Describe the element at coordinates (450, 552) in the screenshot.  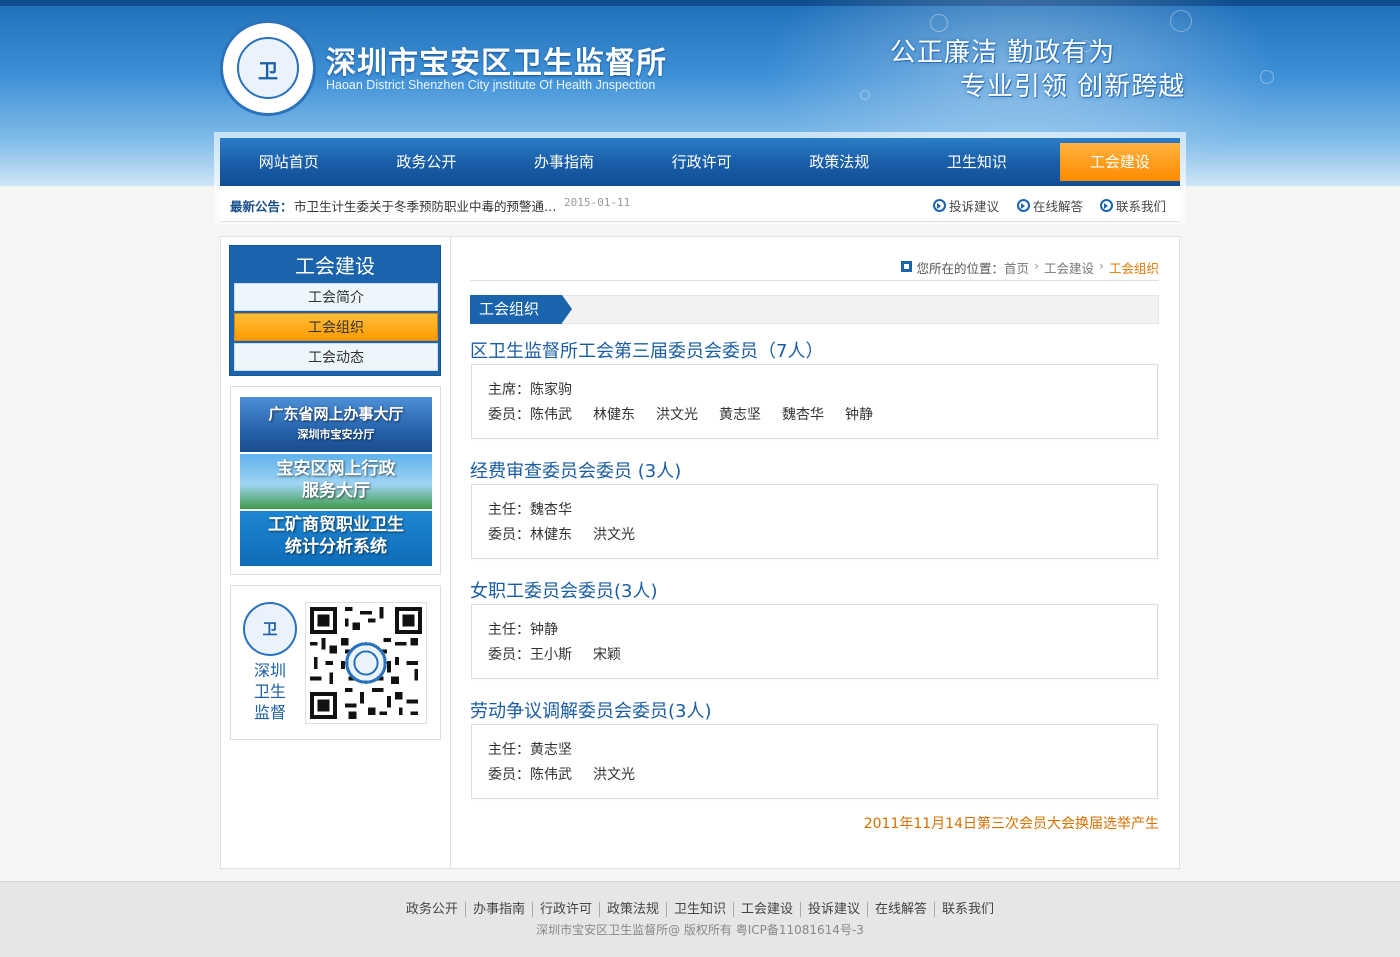
I see `divider` at that location.